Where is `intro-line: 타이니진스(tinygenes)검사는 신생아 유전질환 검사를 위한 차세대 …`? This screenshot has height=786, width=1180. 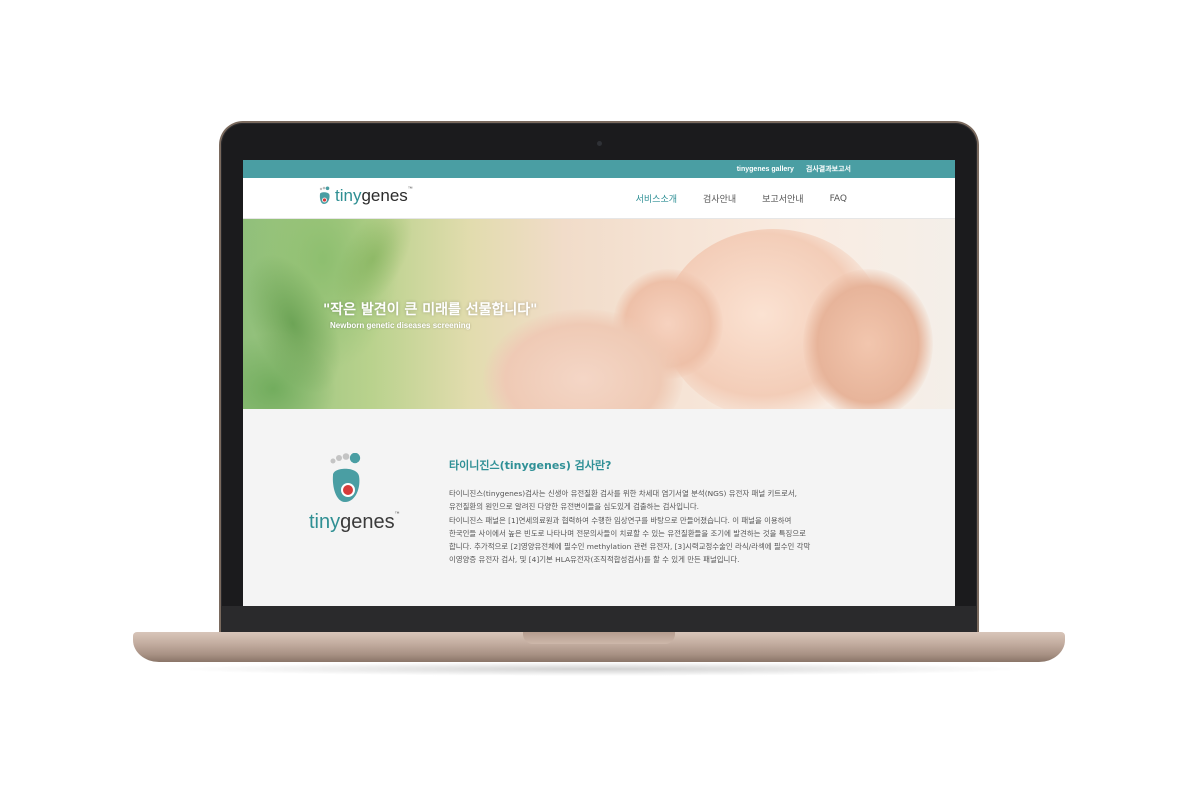
intro-line: 타이니진스(tinygenes)검사는 신생아 유전질환 검사를 위한 차세대 … is located at coordinates (623, 493).